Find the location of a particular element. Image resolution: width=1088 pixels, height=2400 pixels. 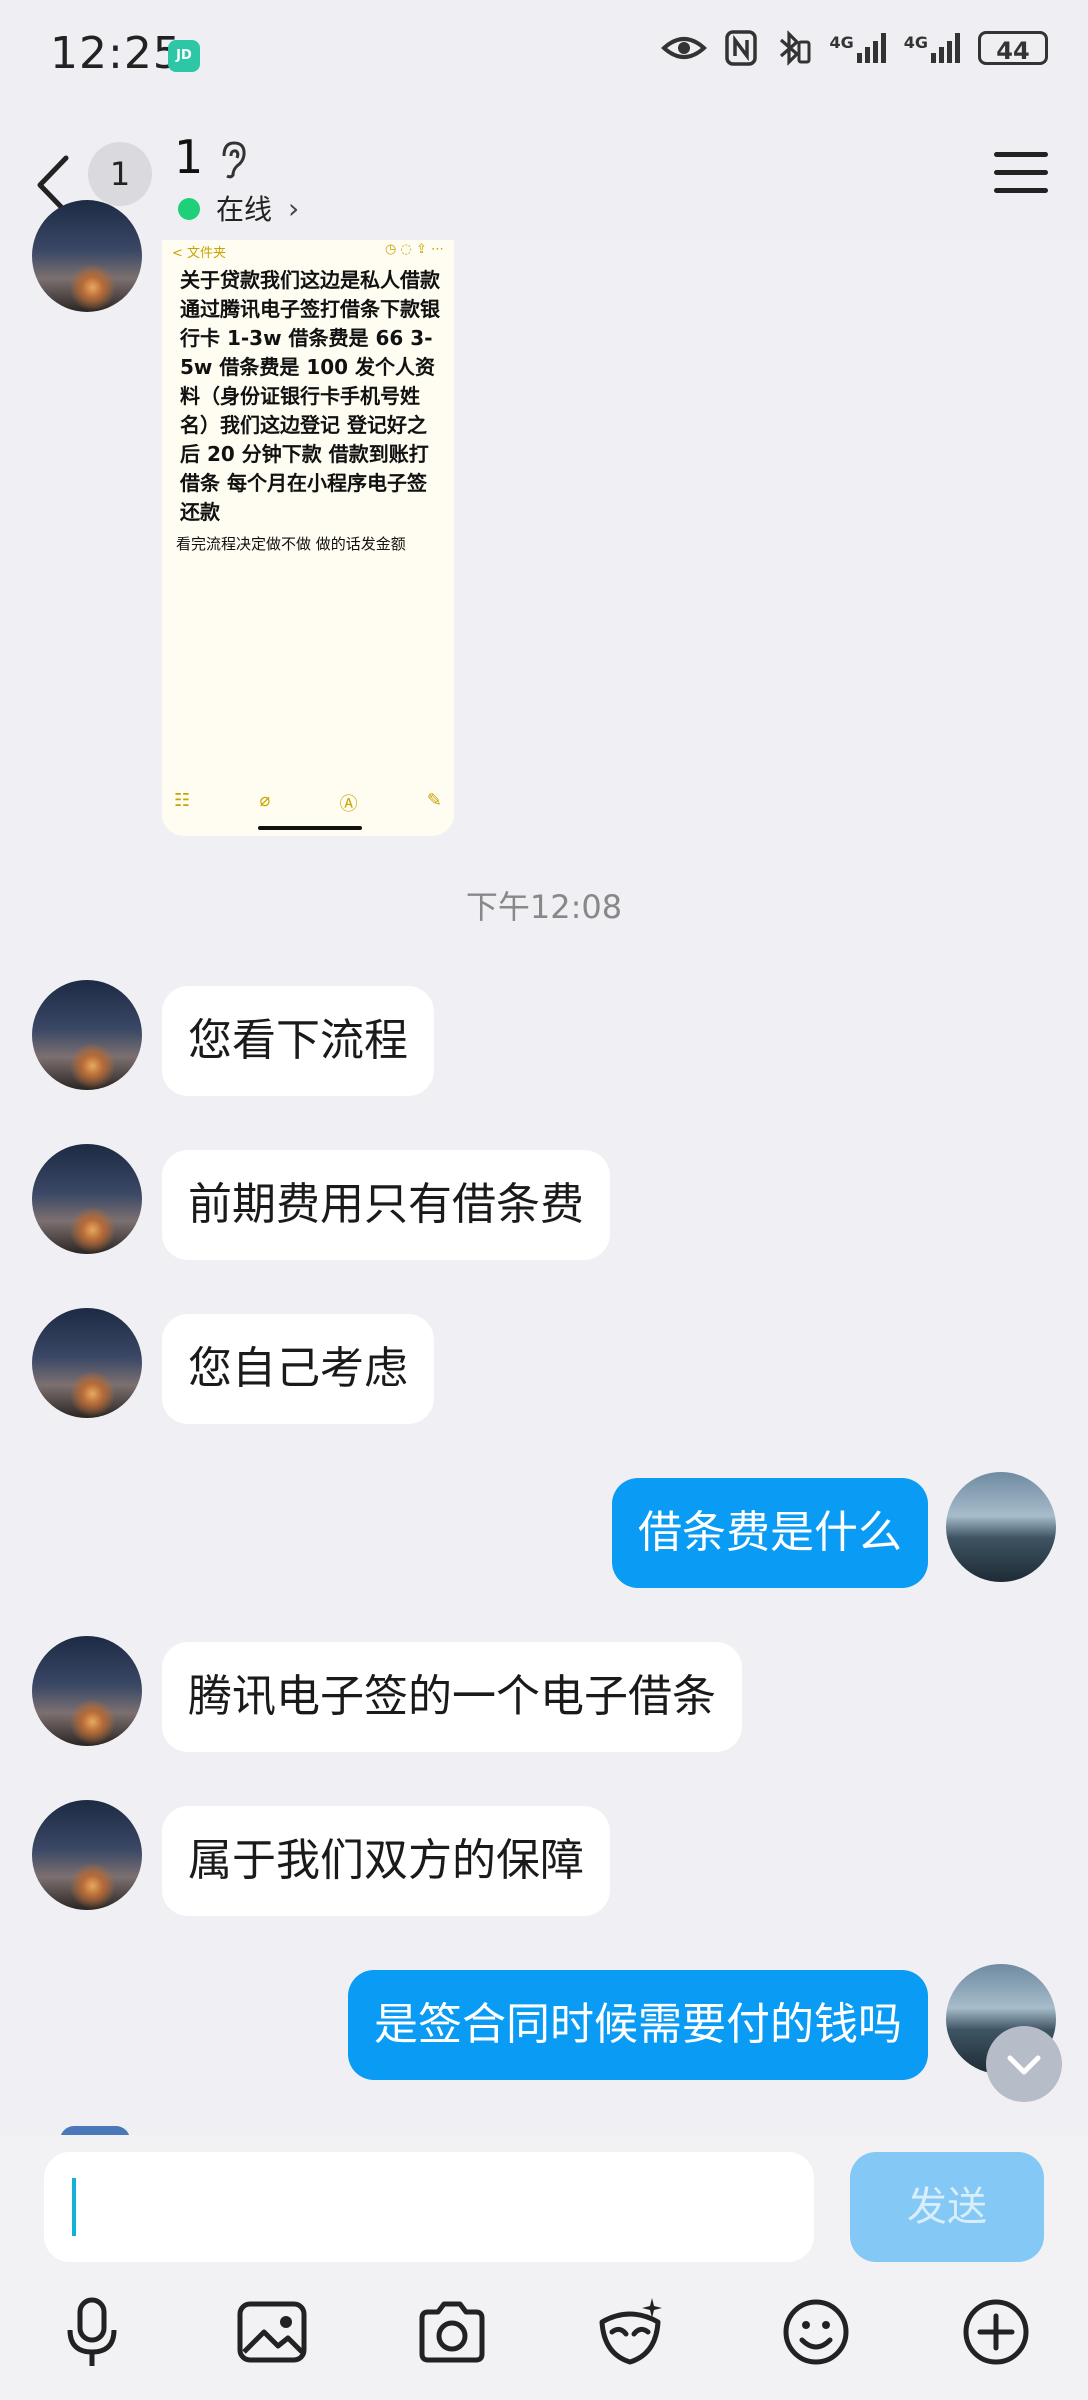

battery-icon: 44 is located at coordinates (1013, 48).